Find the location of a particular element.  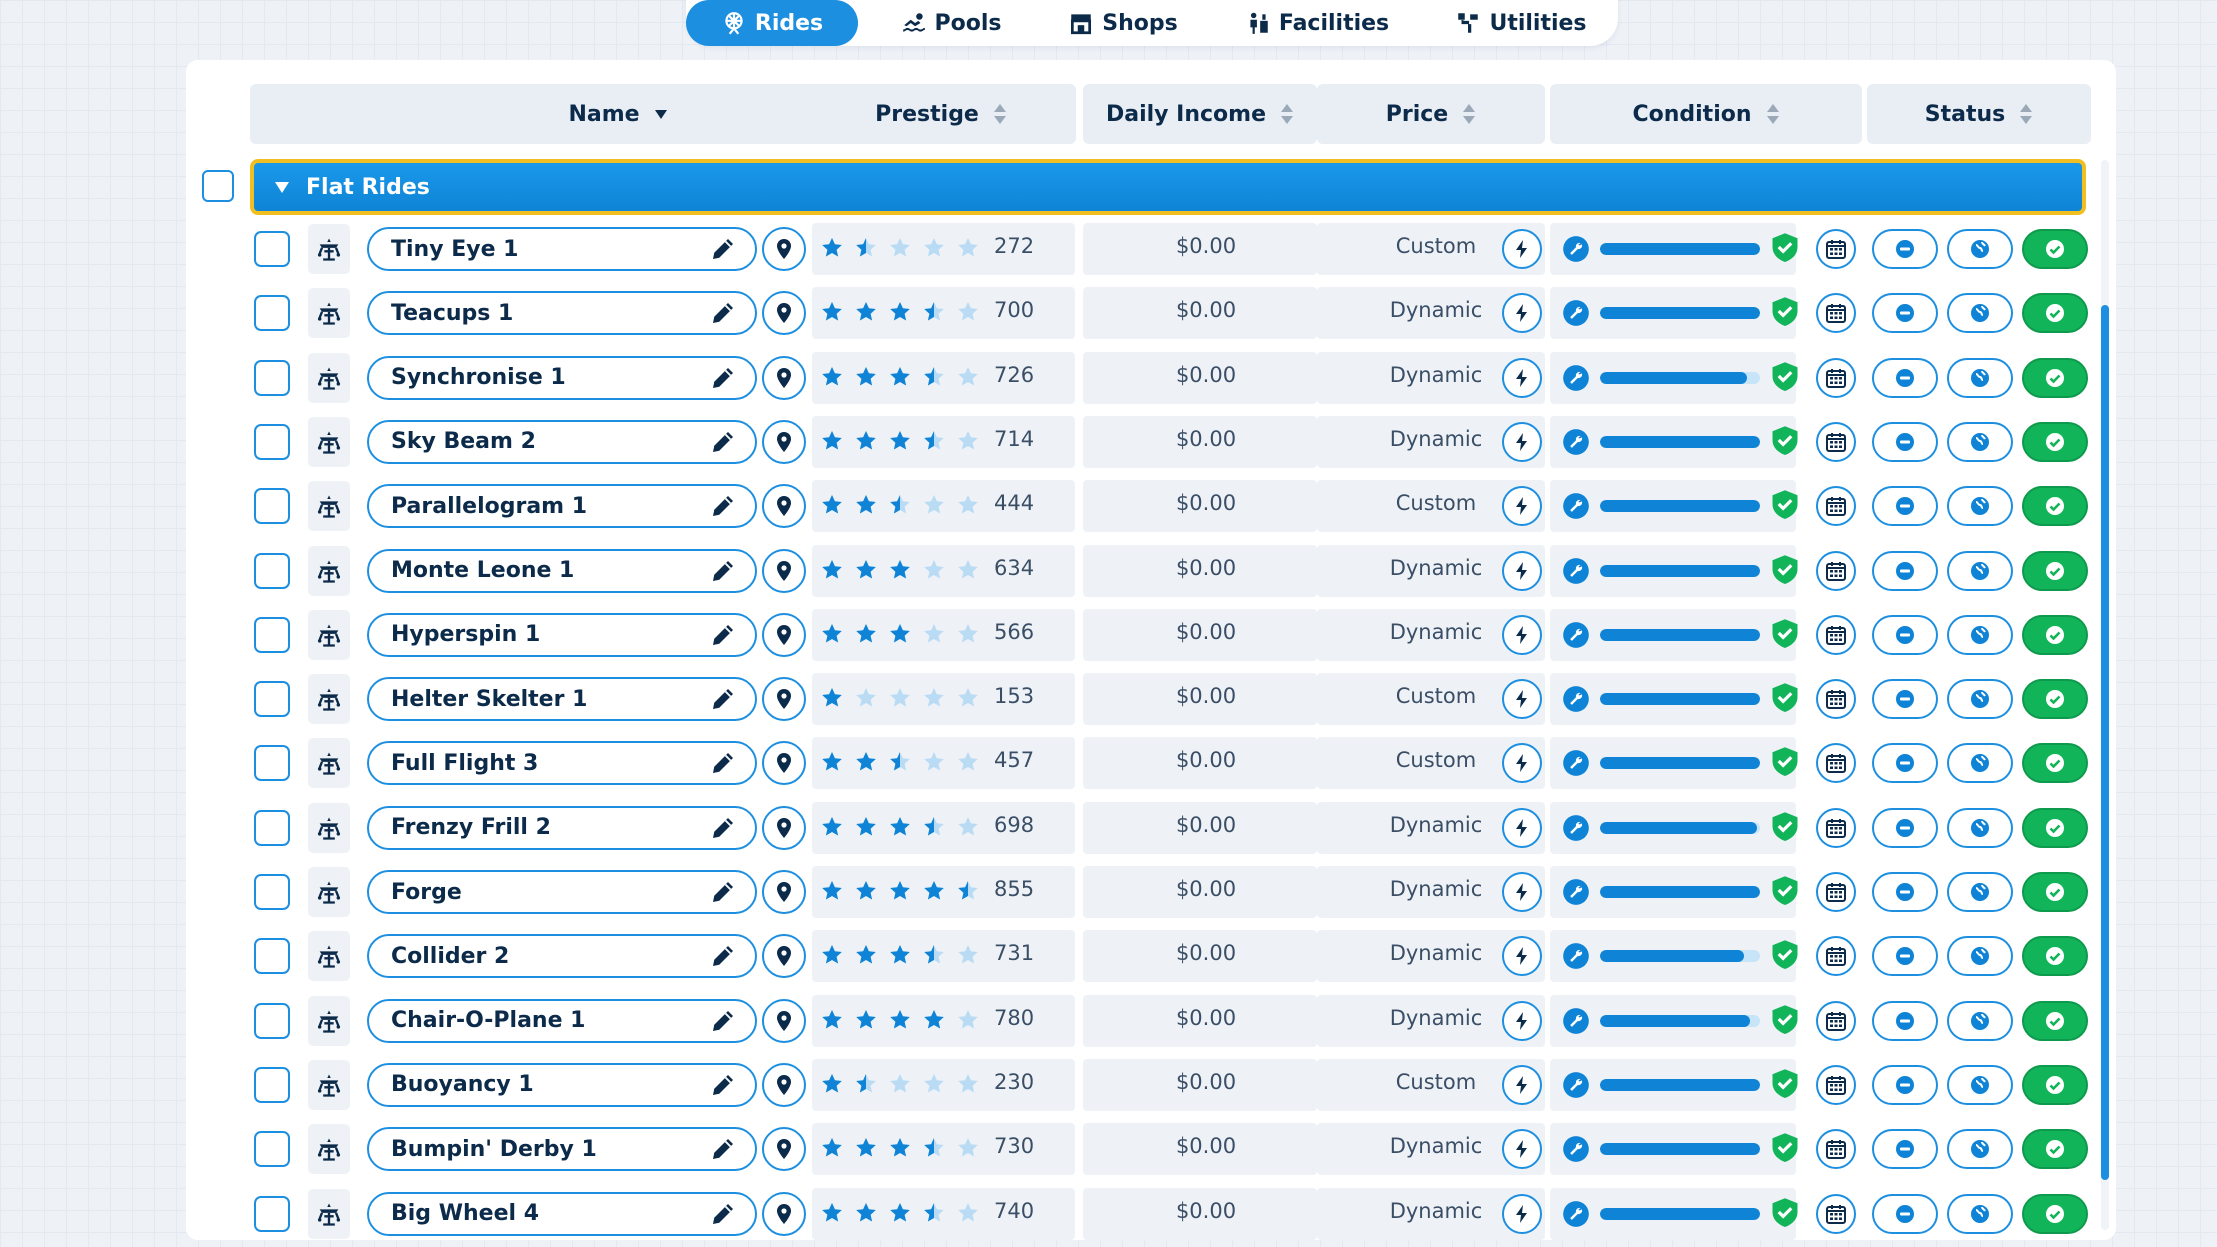

ride-name-field: Monte Leone 1 is located at coordinates (562, 570).